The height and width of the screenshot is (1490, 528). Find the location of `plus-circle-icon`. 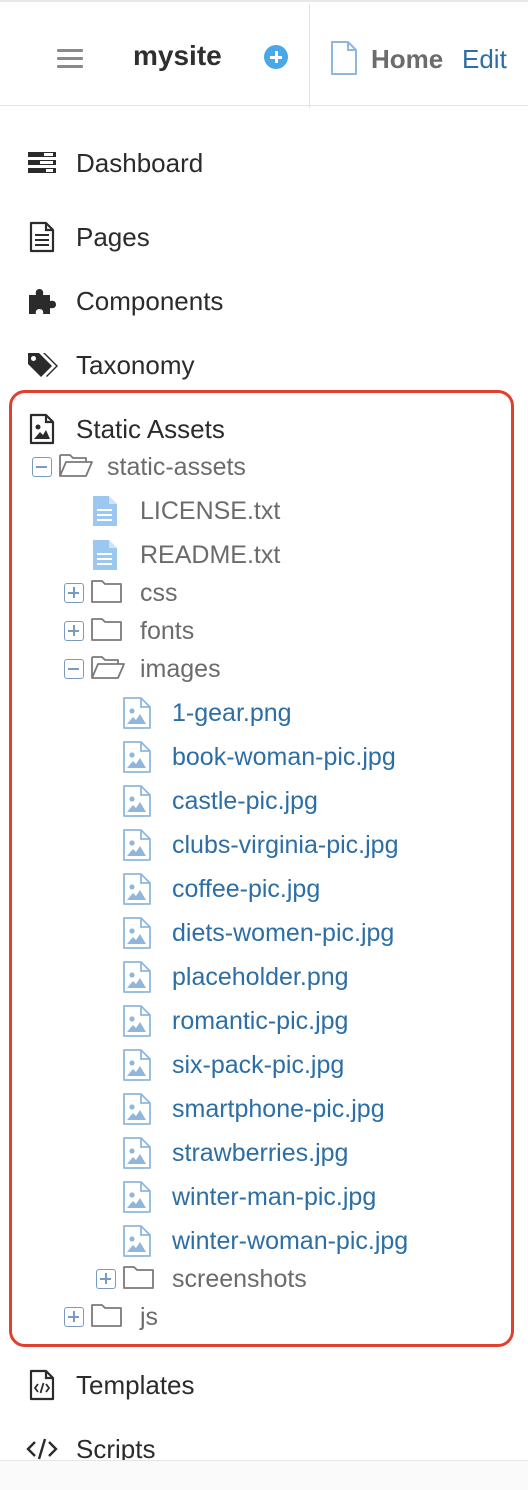

plus-circle-icon is located at coordinates (276, 57).